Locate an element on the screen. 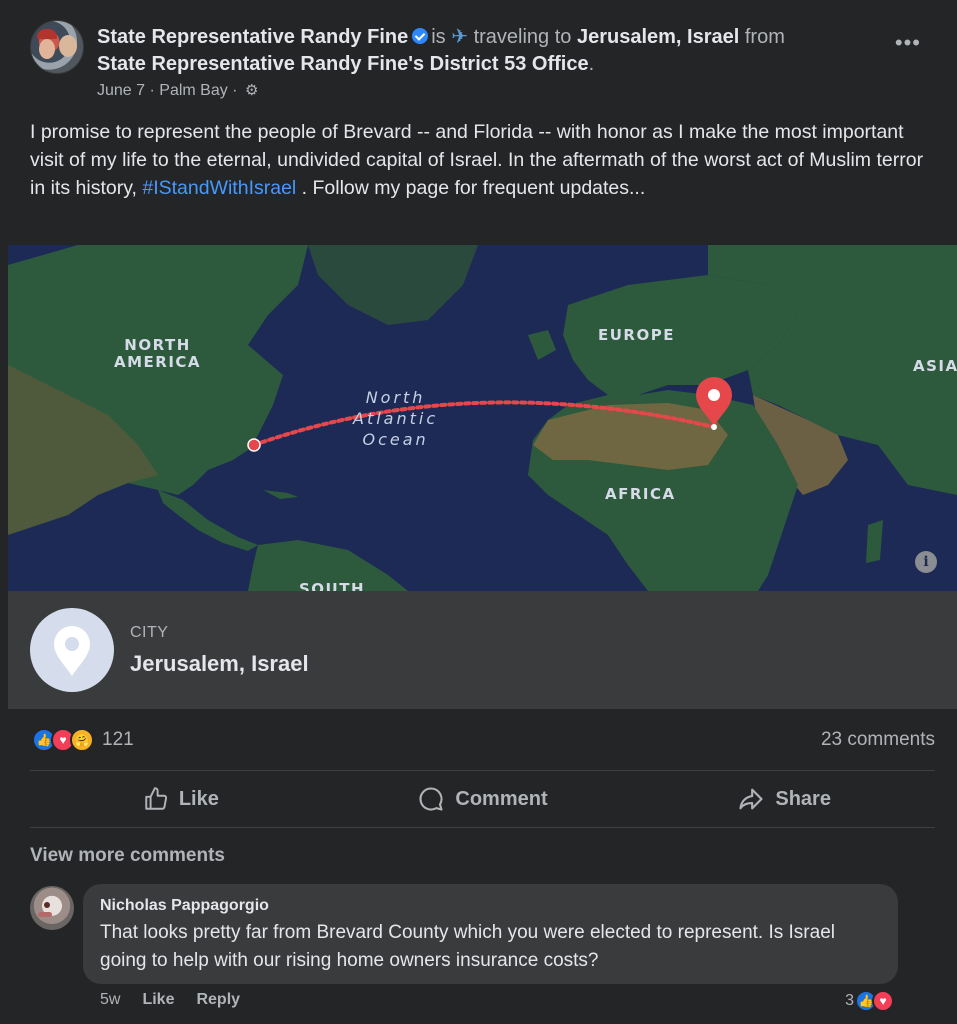 This screenshot has height=1024, width=957. comment-author: Nicholas Pappagorgio is located at coordinates (490, 906).